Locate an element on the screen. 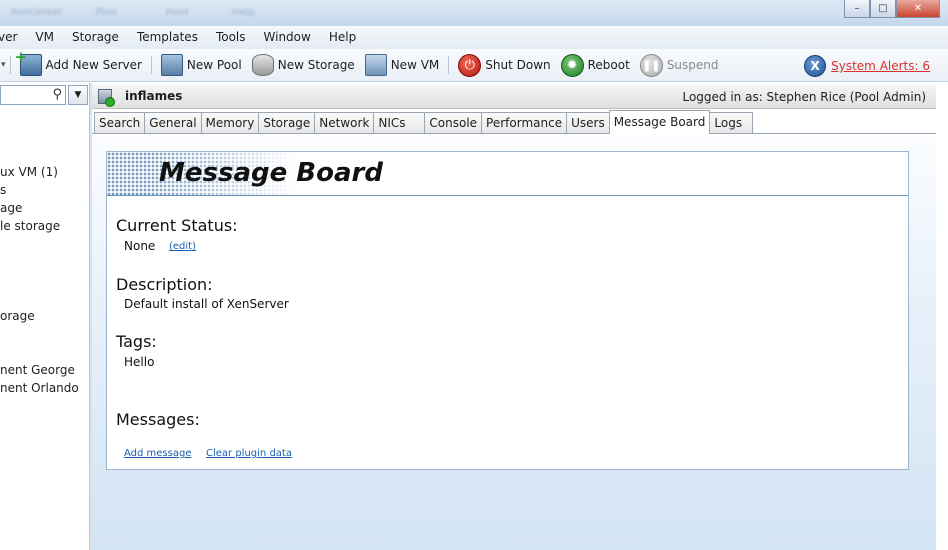  tab-search: Search is located at coordinates (120, 123).